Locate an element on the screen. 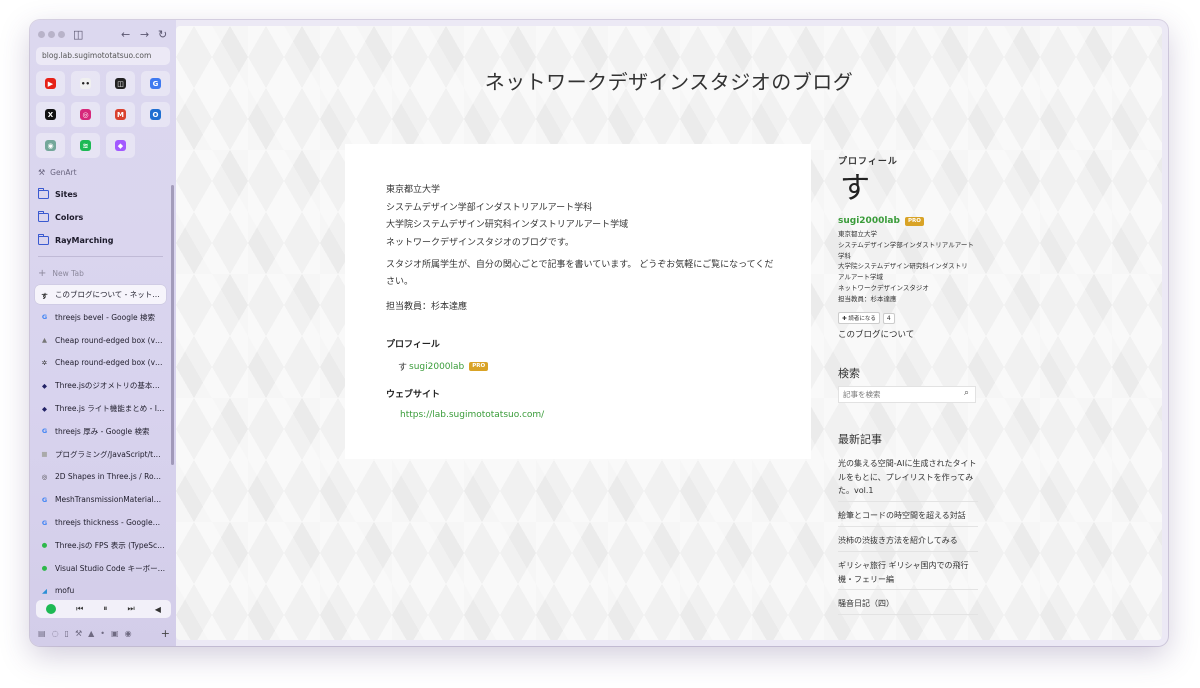  favorite-instagram: ◎ is located at coordinates (85, 114).